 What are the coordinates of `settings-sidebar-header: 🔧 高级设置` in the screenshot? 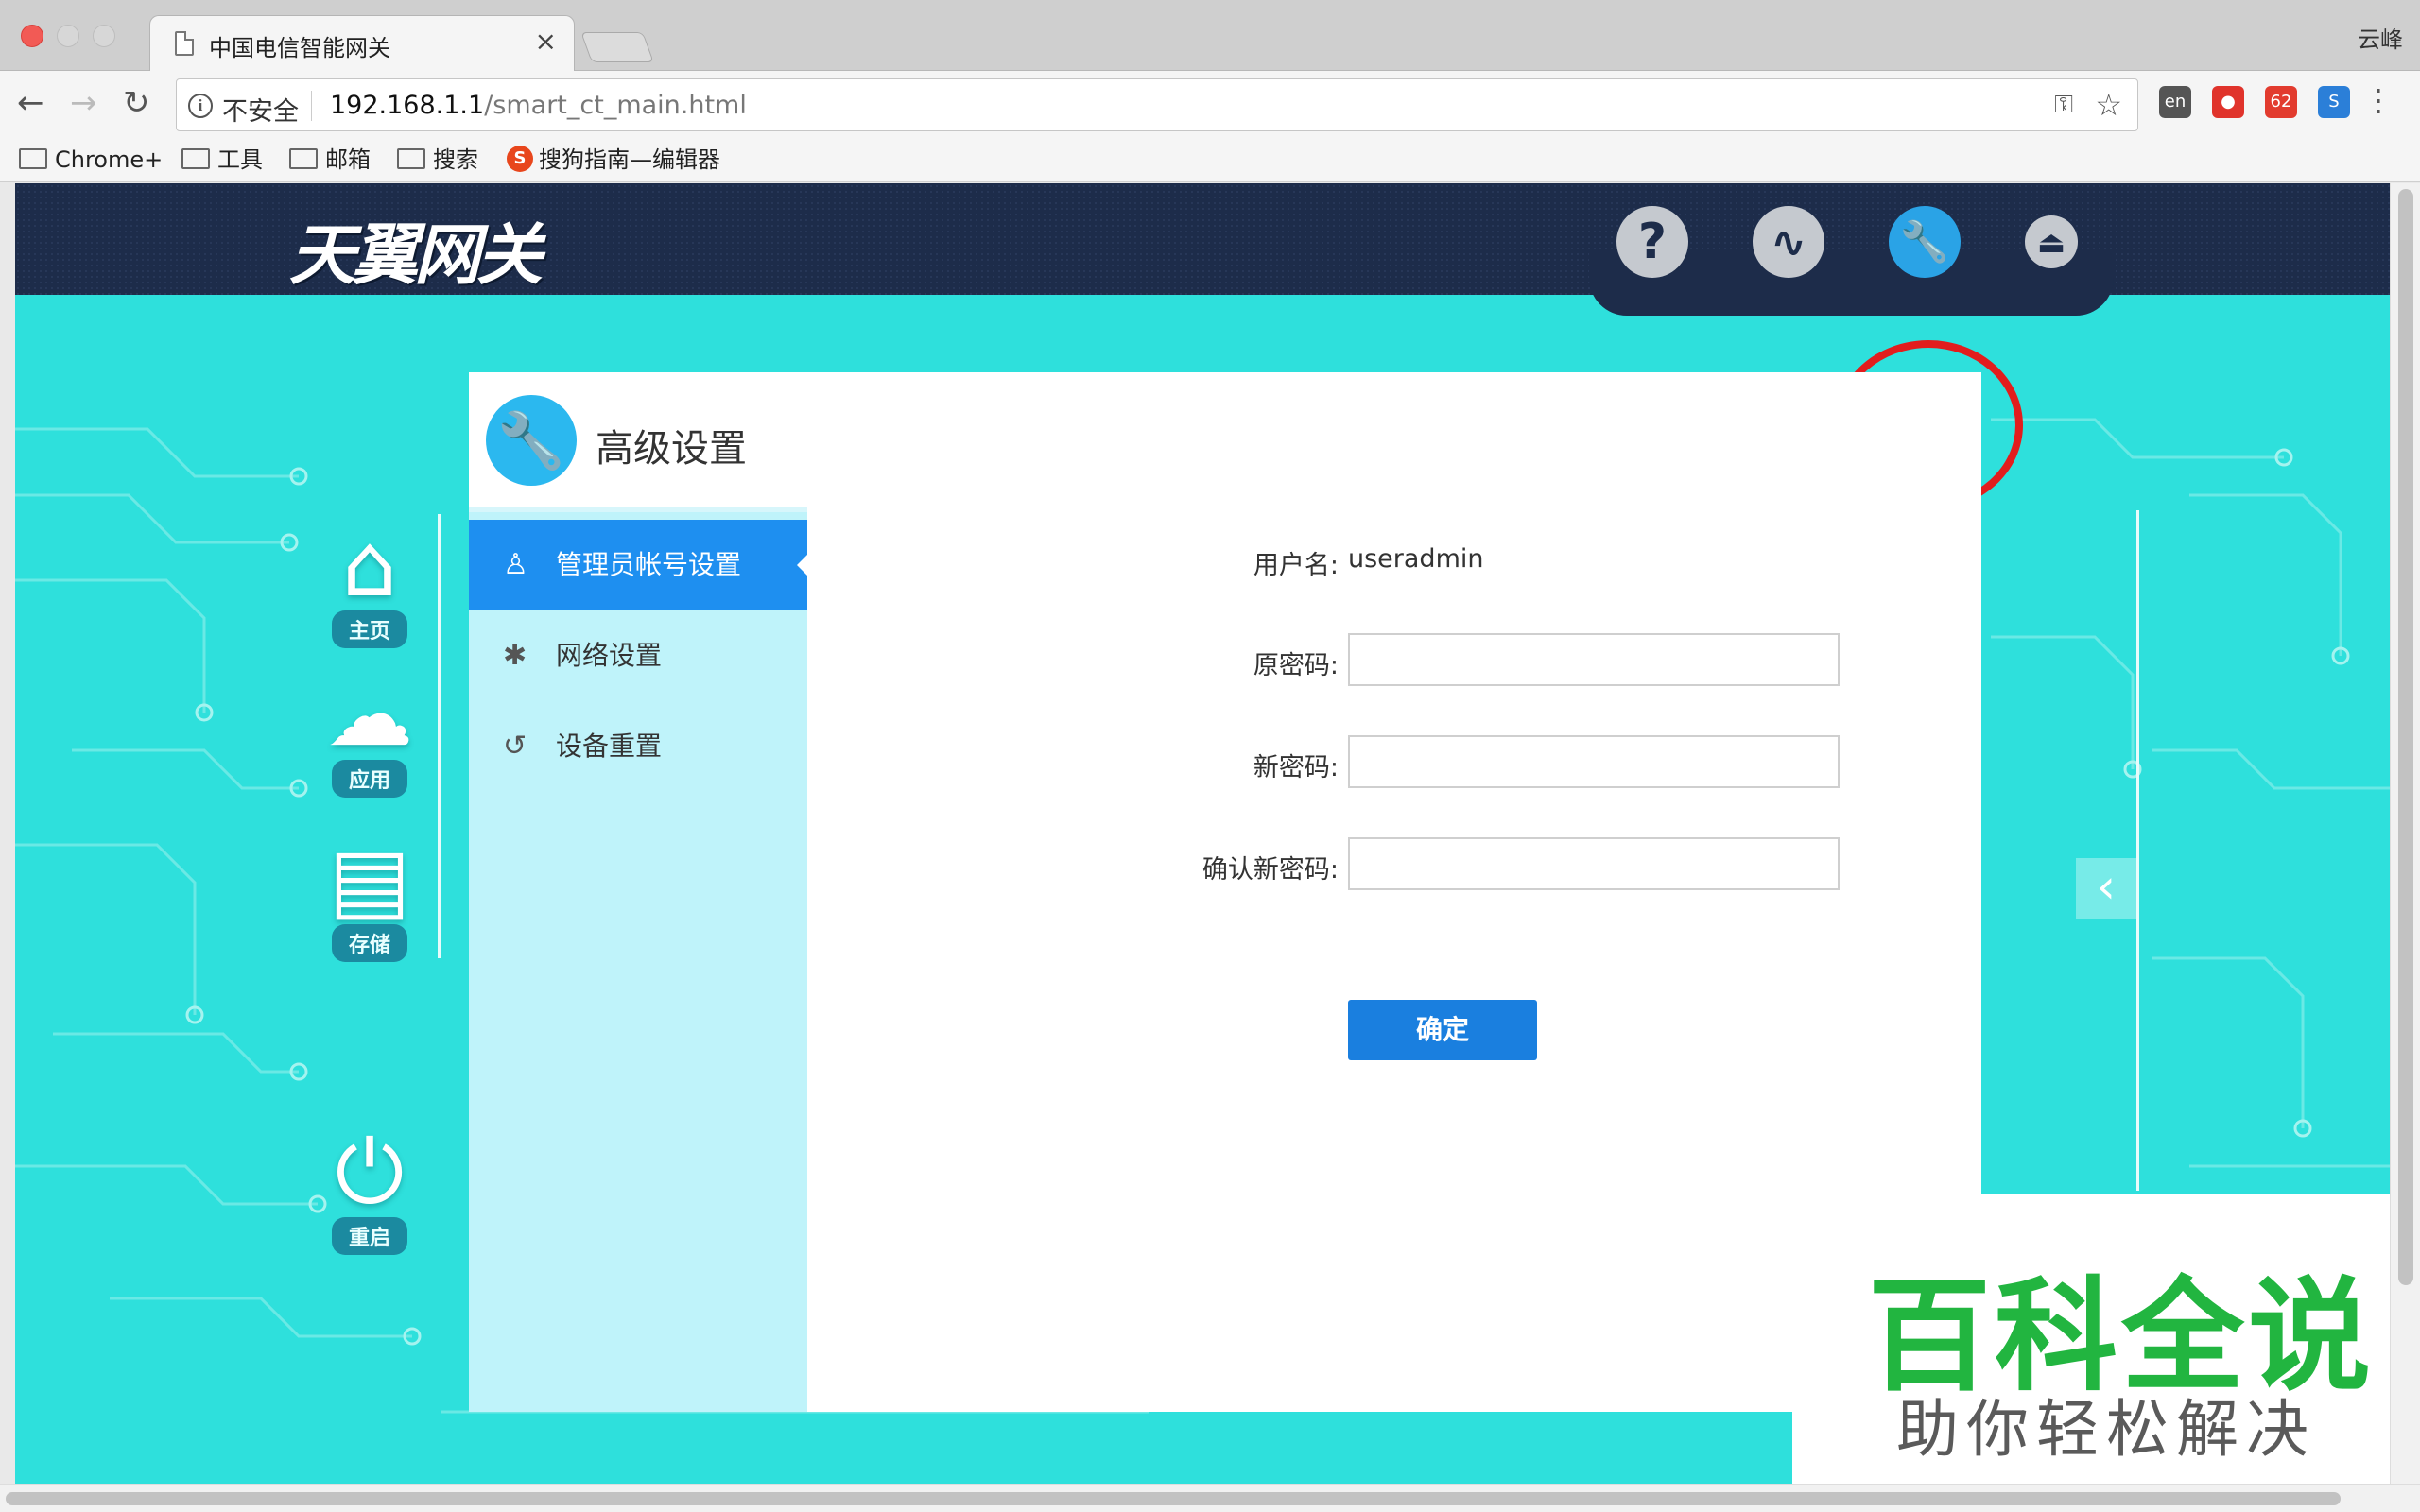 It's located at (638, 442).